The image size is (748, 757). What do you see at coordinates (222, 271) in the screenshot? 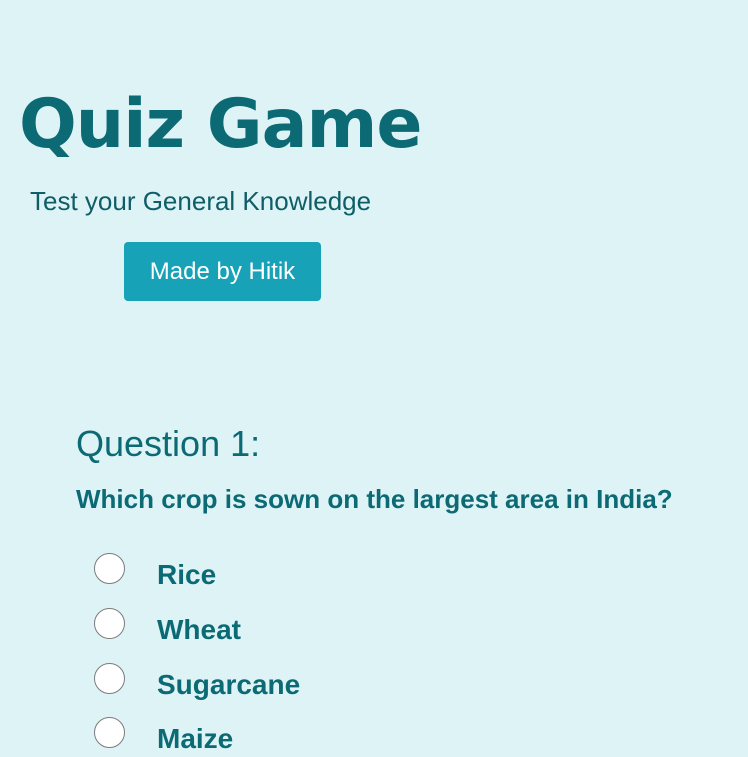
I see `made-by-button: Made by Hitik` at bounding box center [222, 271].